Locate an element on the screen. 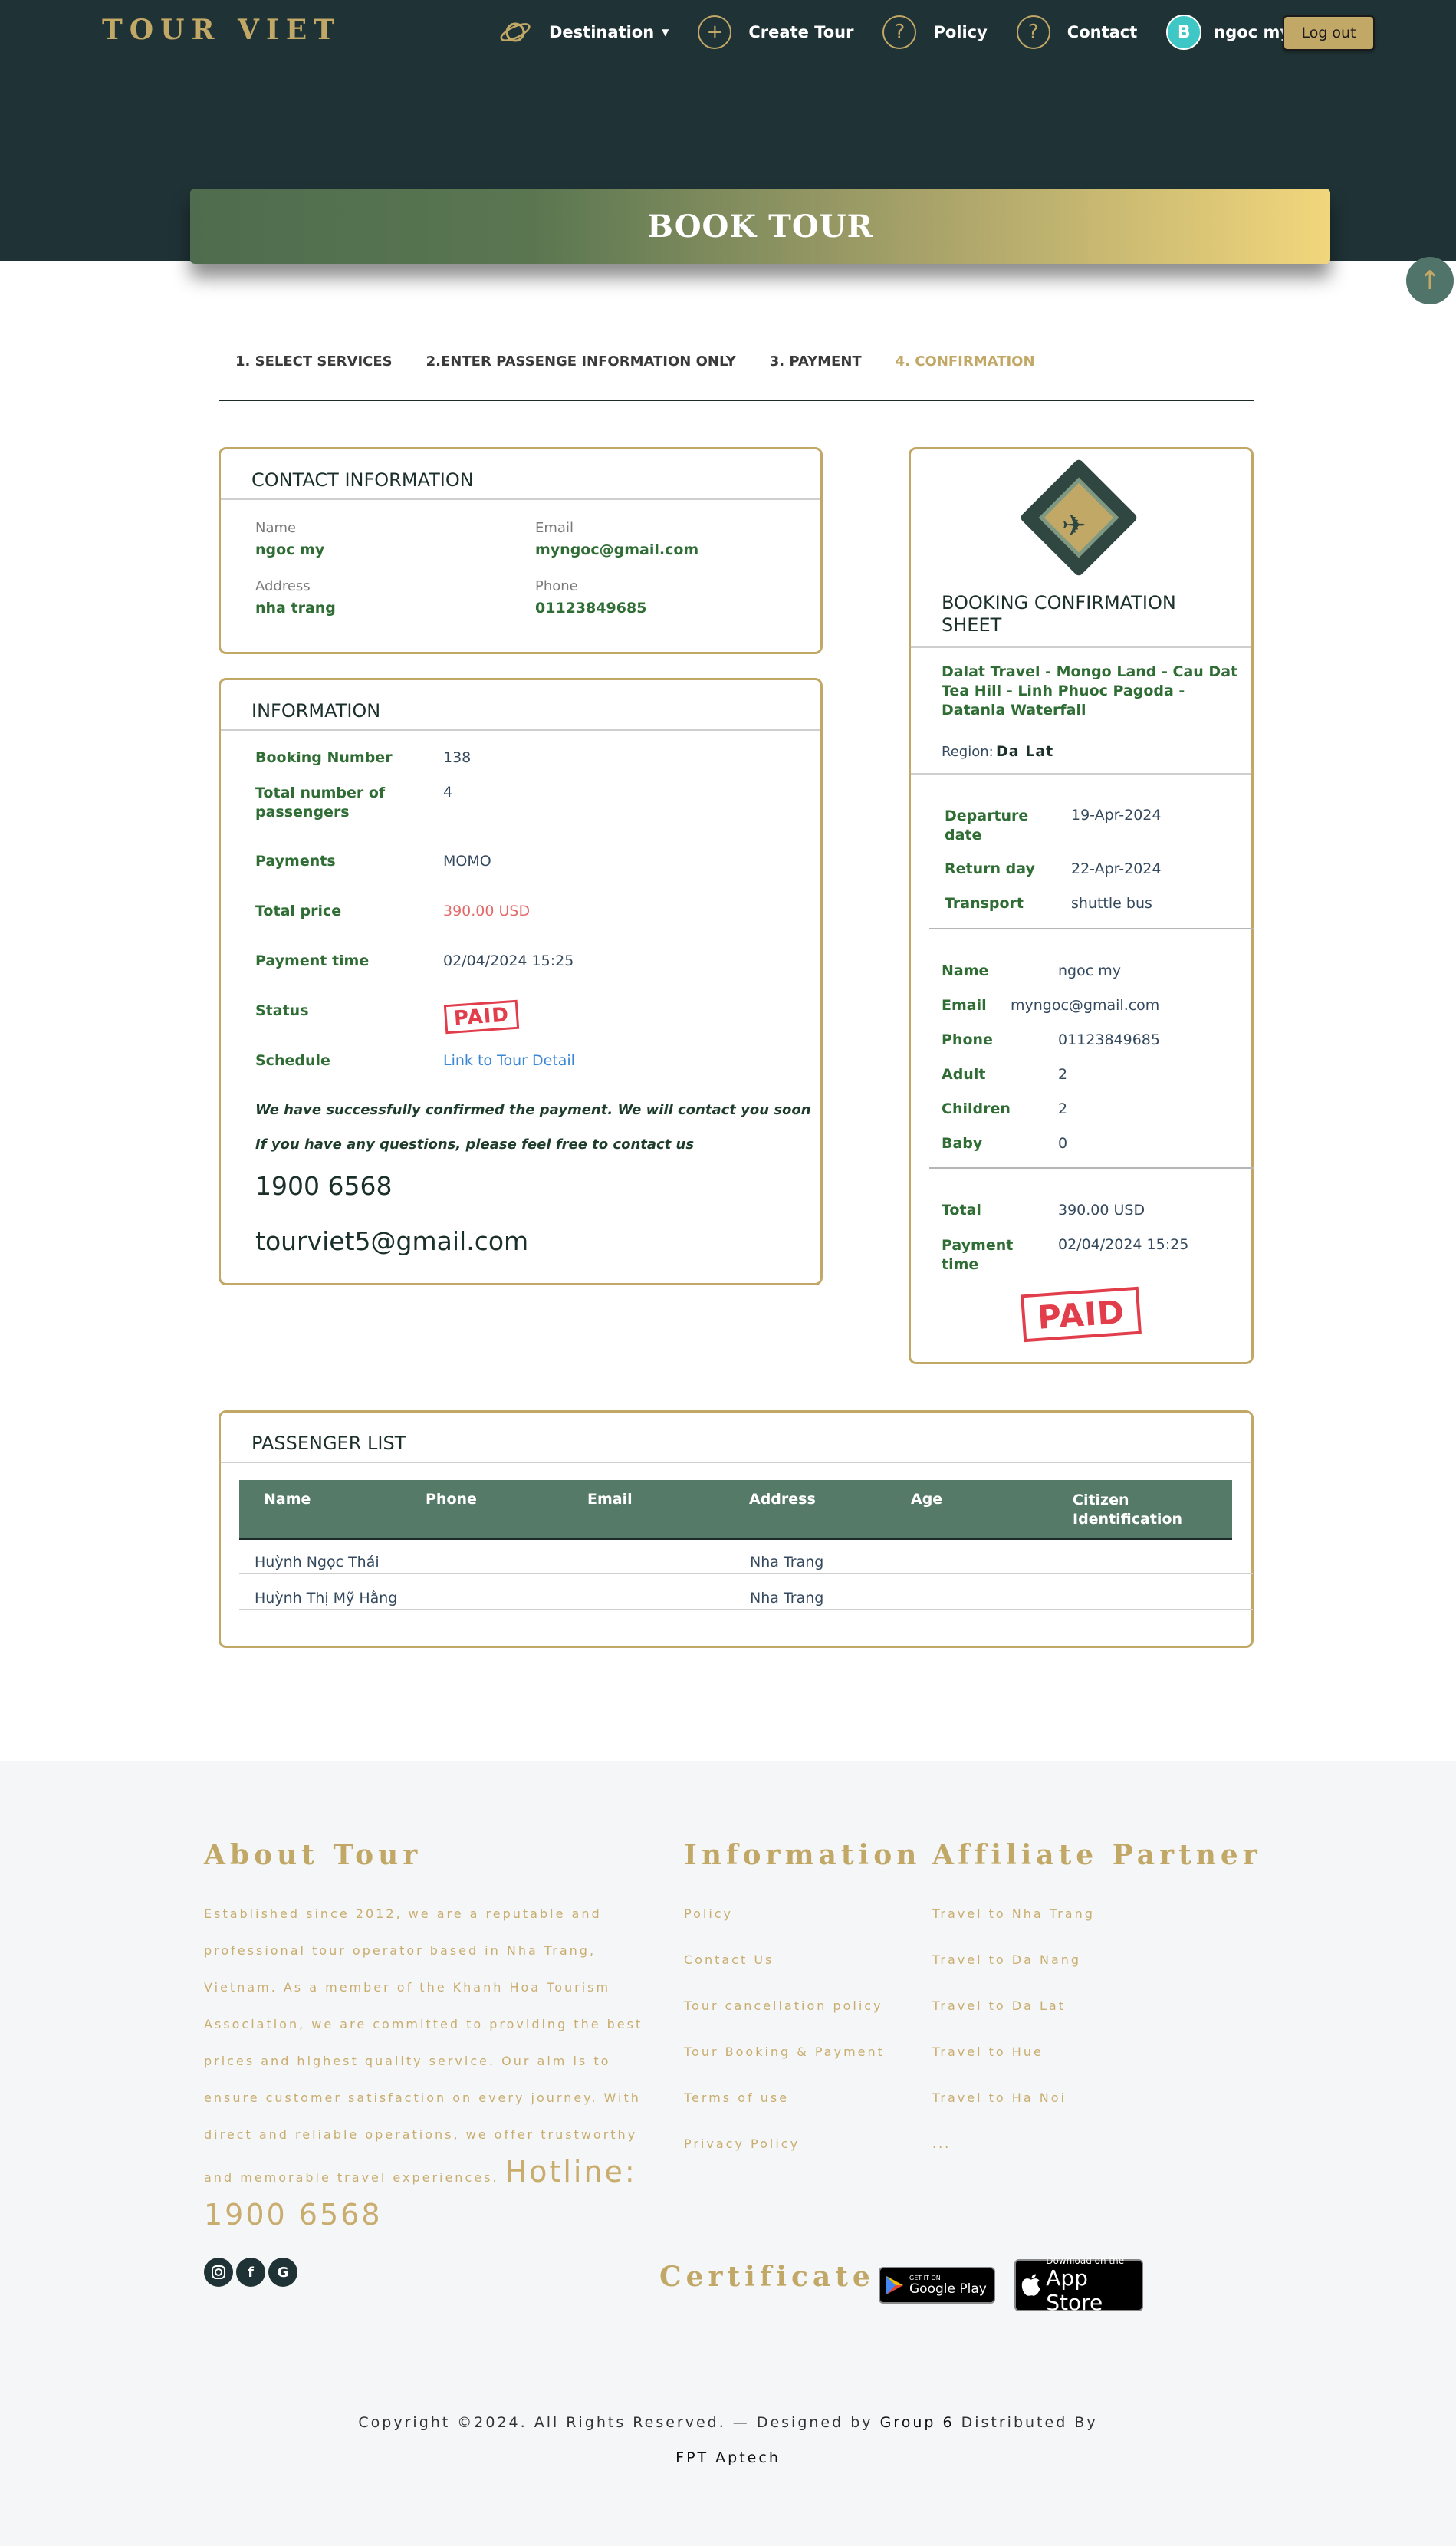 This screenshot has height=2546, width=1456. nav-policy-label: Policy is located at coordinates (960, 32).